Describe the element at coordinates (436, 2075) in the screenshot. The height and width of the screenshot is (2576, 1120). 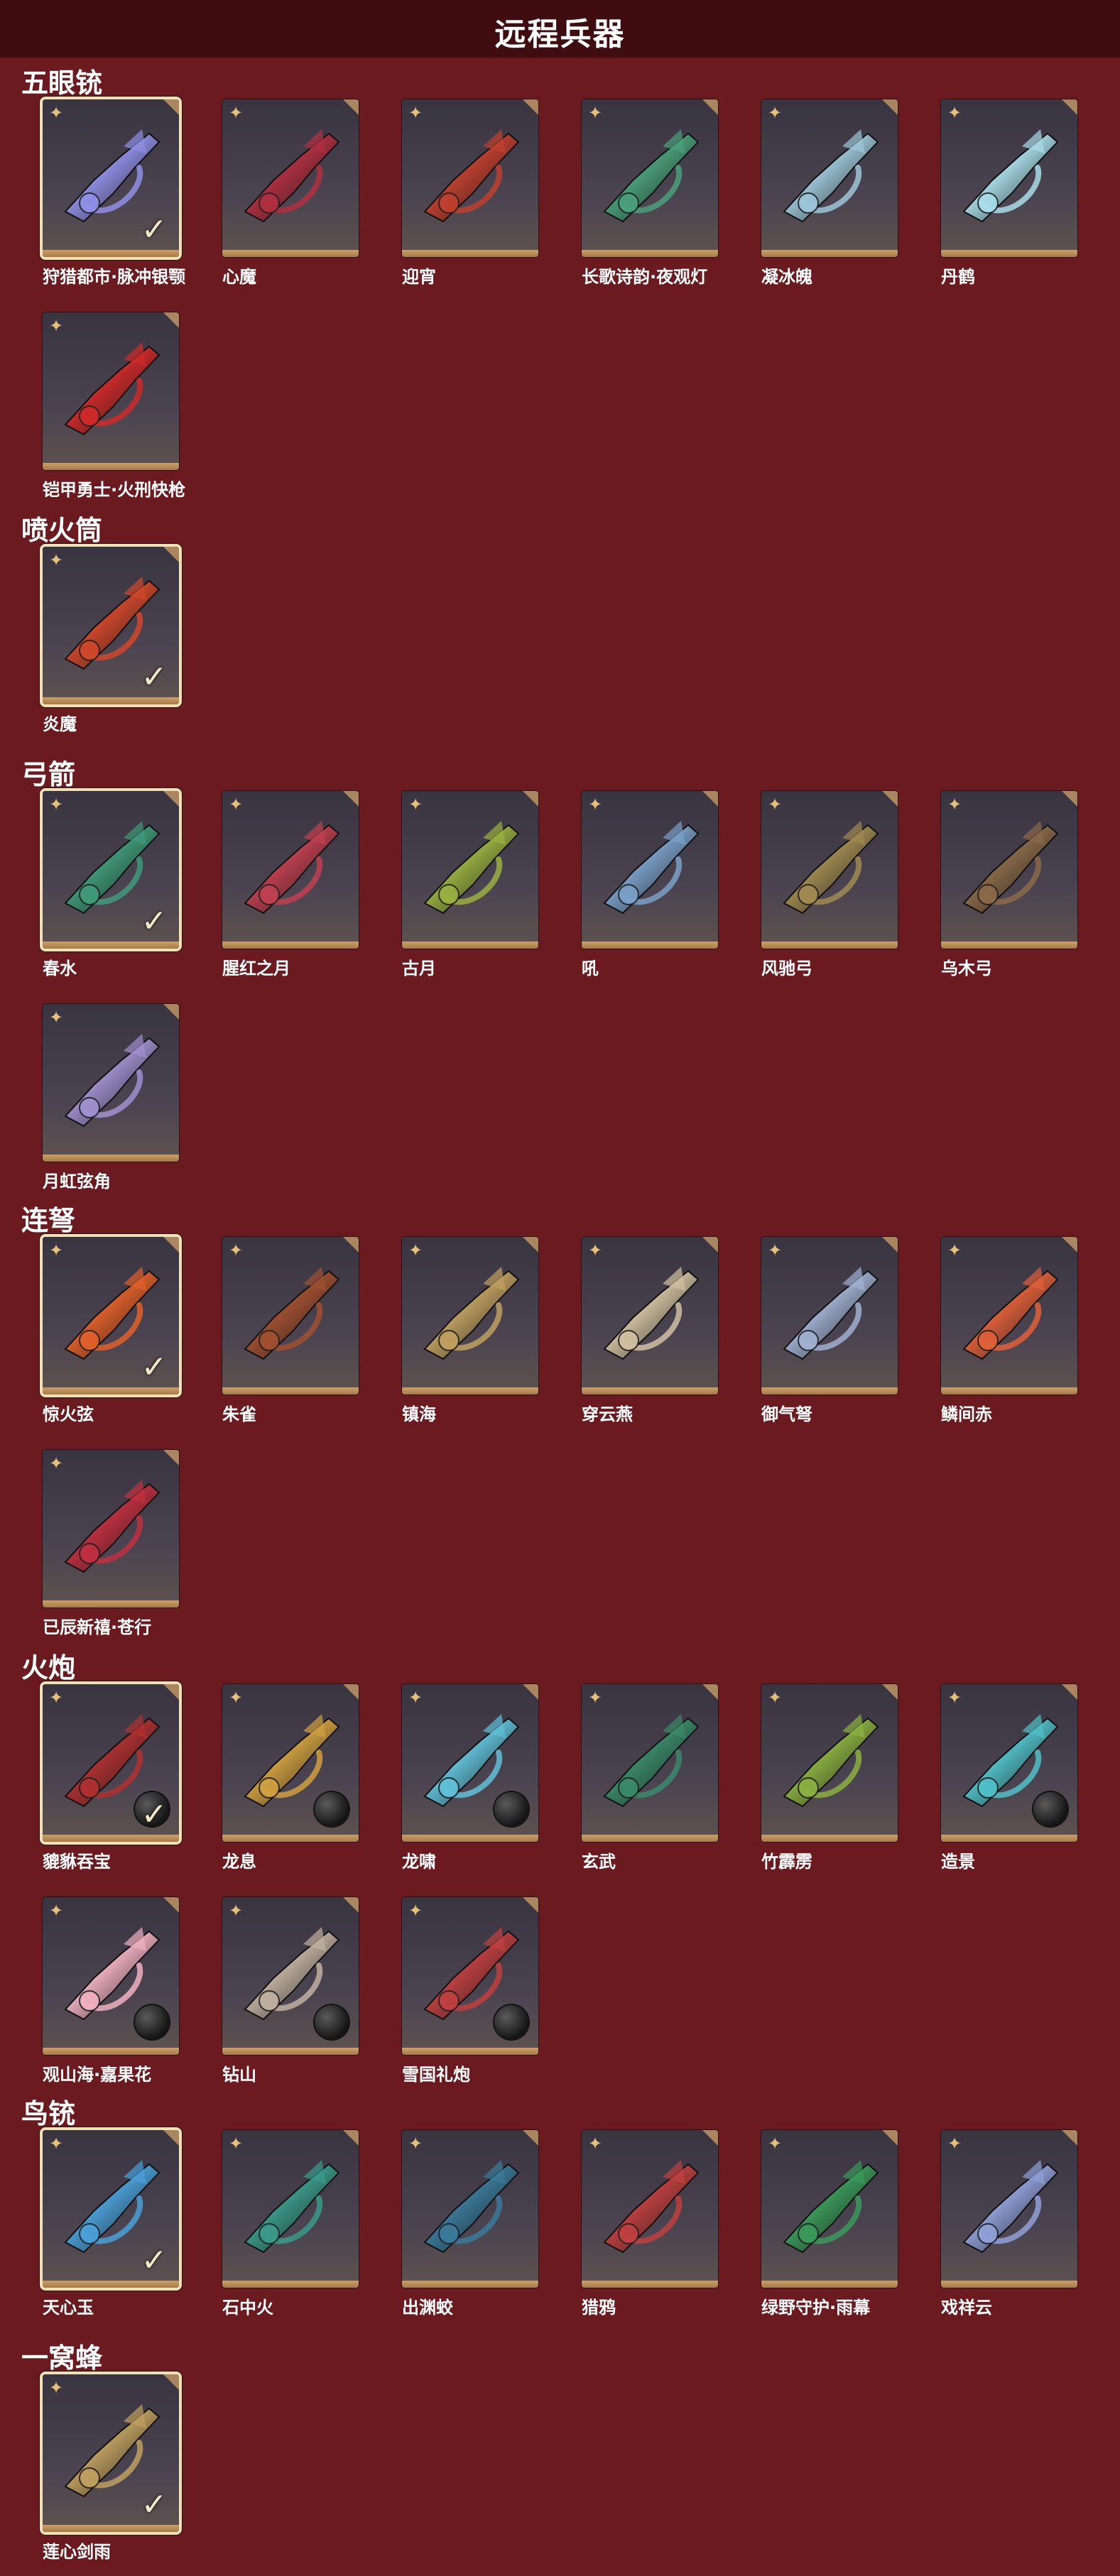
I see `weapon-name: 雪国礼炮` at that location.